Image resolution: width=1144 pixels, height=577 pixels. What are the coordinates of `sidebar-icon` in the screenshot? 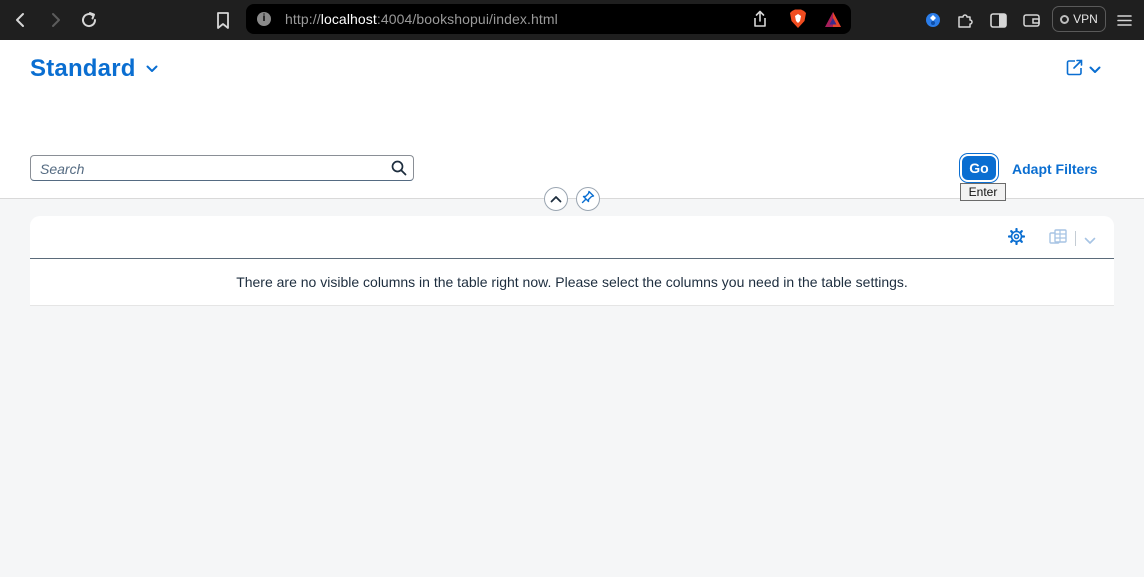 It's located at (998, 20).